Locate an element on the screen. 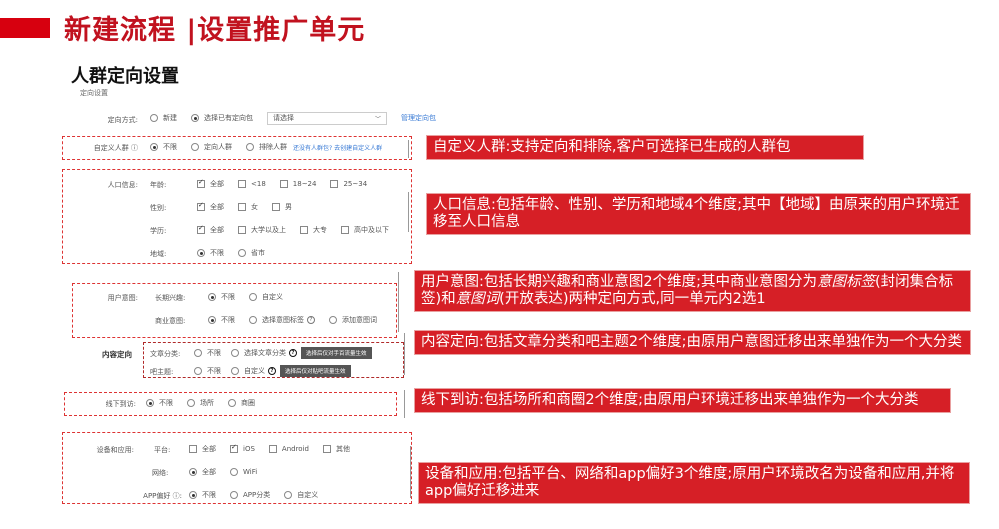 This screenshot has width=999, height=529. targeting-method-label: 定向方式: is located at coordinates (122, 120).